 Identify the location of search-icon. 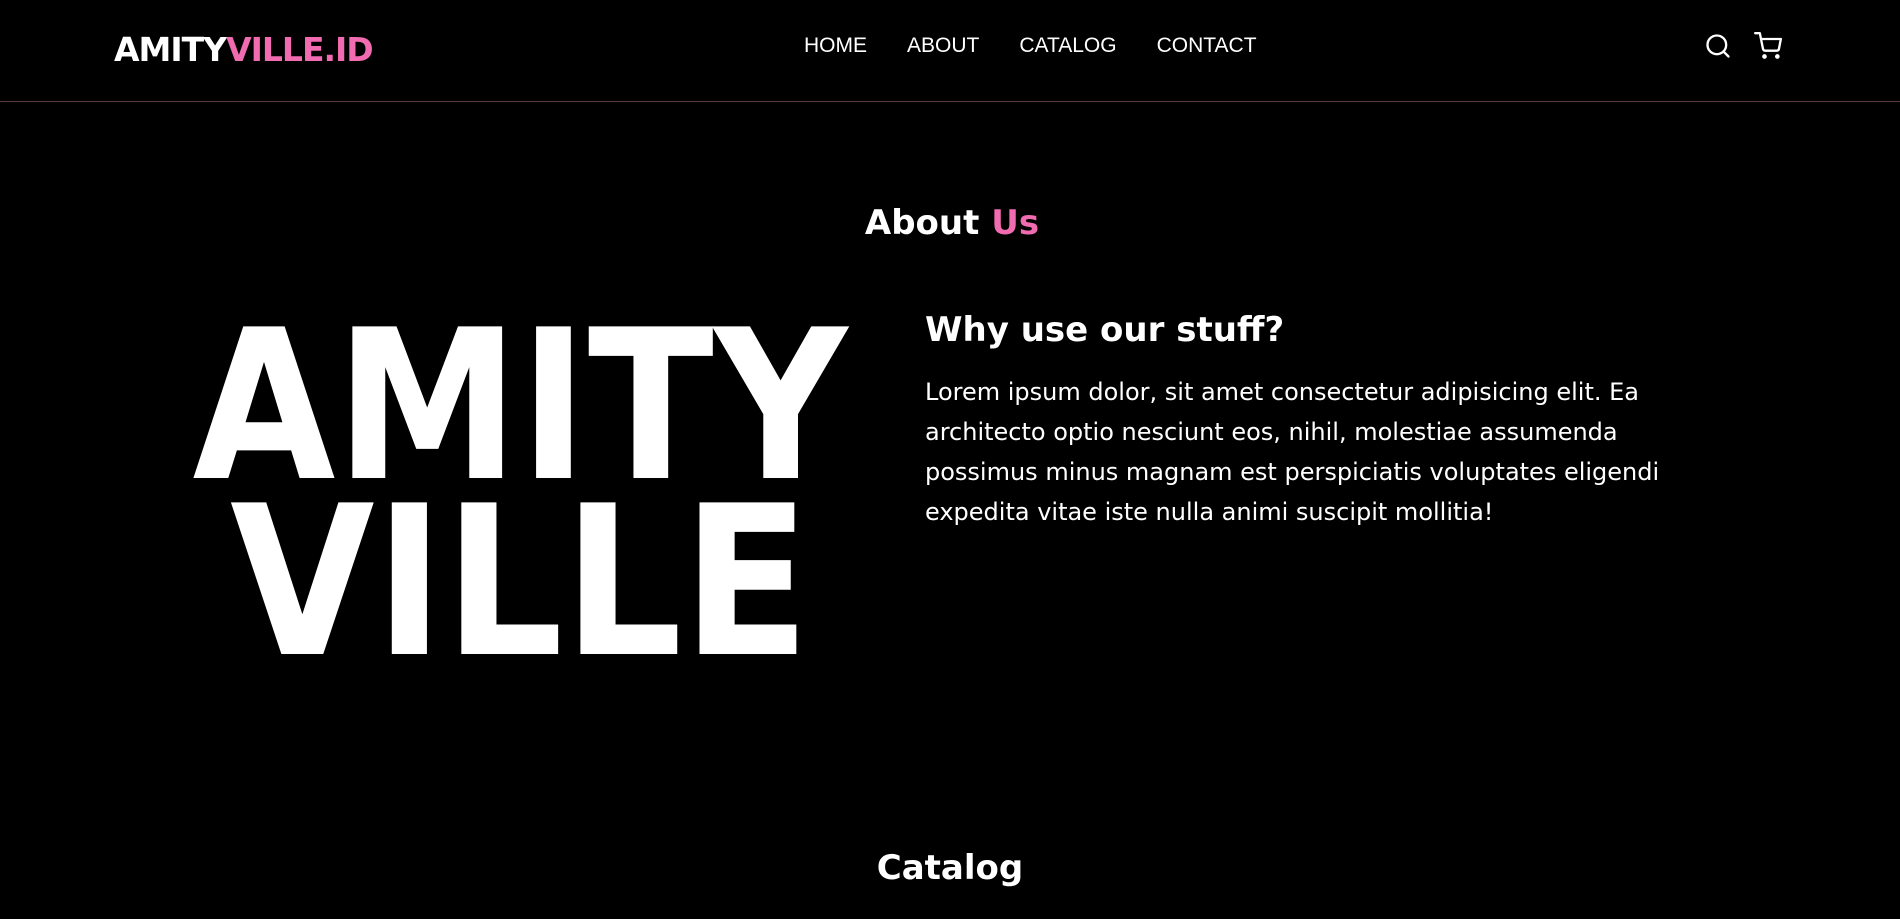
(1718, 46).